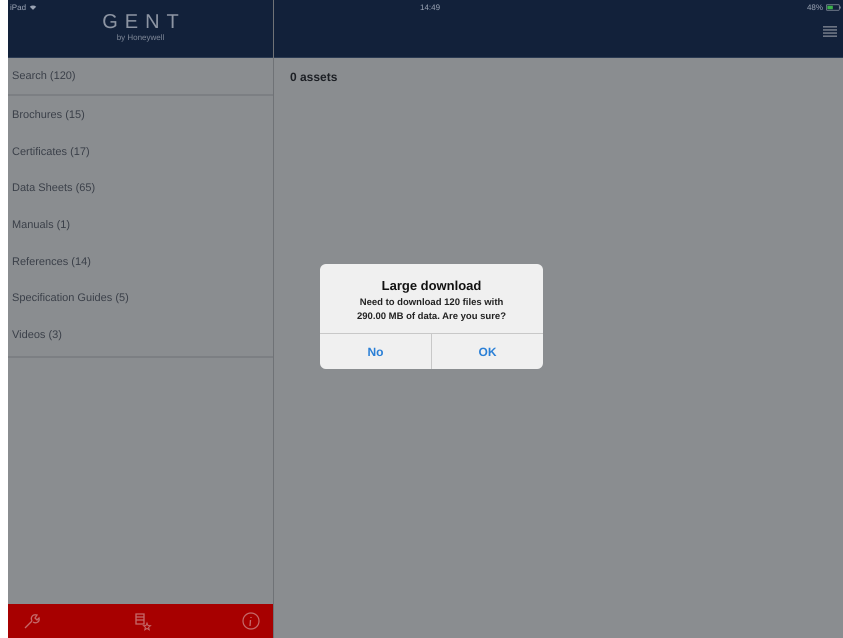 The image size is (843, 638). What do you see at coordinates (833, 7) in the screenshot?
I see `battery-icon` at bounding box center [833, 7].